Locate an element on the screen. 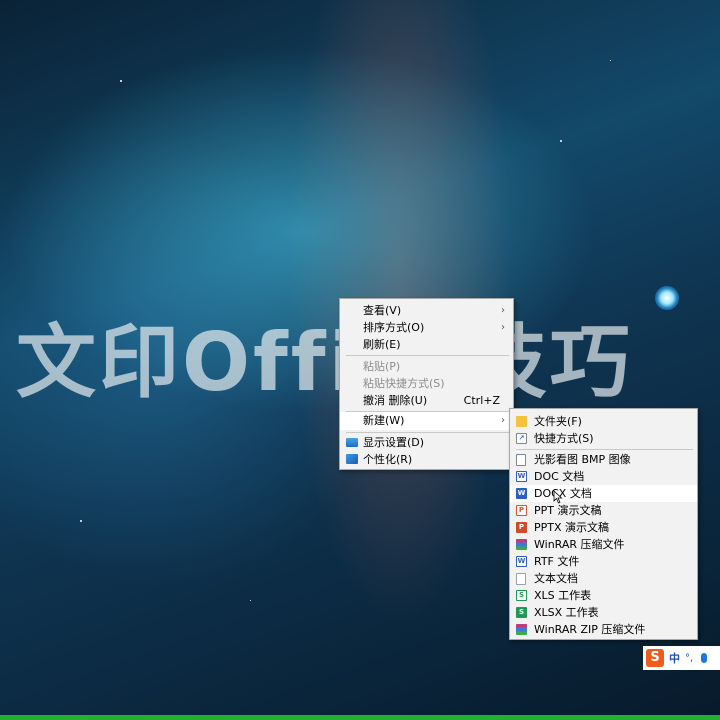  winrar-zip-icon is located at coordinates (521, 629).